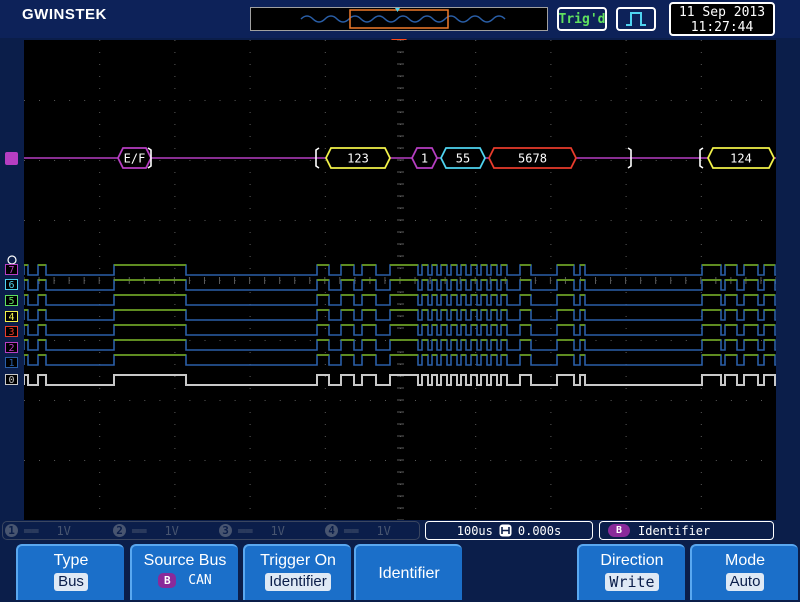 This screenshot has height=602, width=800. What do you see at coordinates (11, 270) in the screenshot?
I see `digital-channel-label-d7: 7` at bounding box center [11, 270].